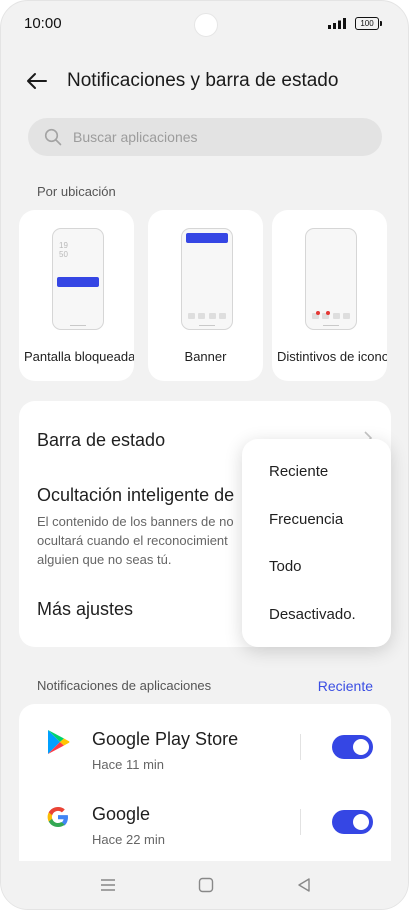 The height and width of the screenshot is (910, 409). I want to click on lock-screen-preview: 19 50, so click(78, 279).